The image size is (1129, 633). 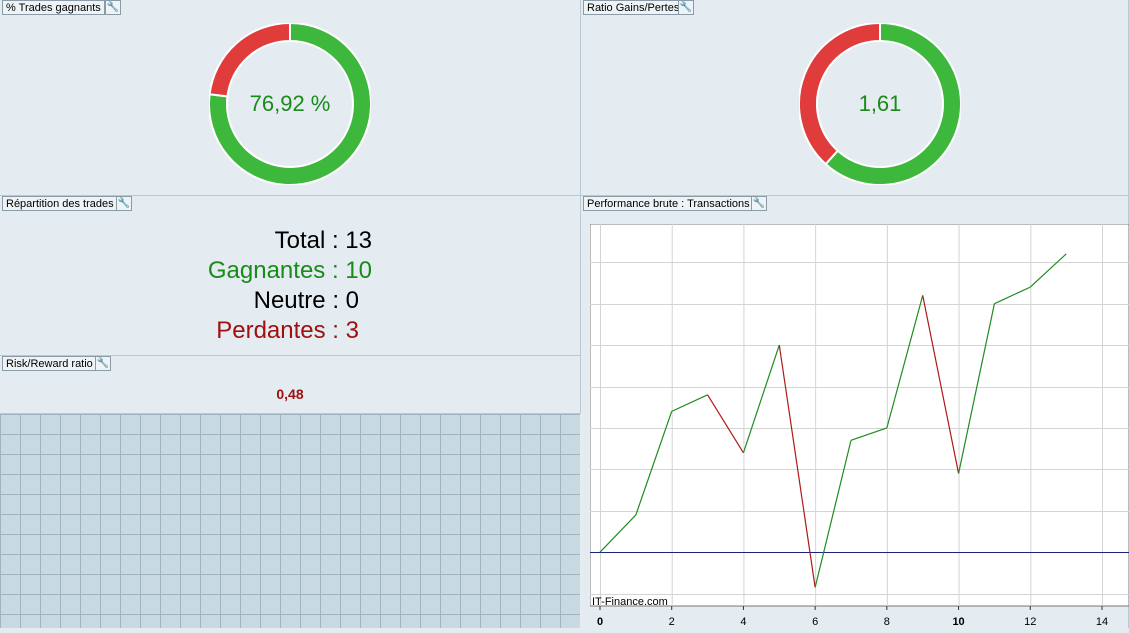 I want to click on risk-reward-panel: Risk/Reward ratio 🔧, so click(x=290, y=385).